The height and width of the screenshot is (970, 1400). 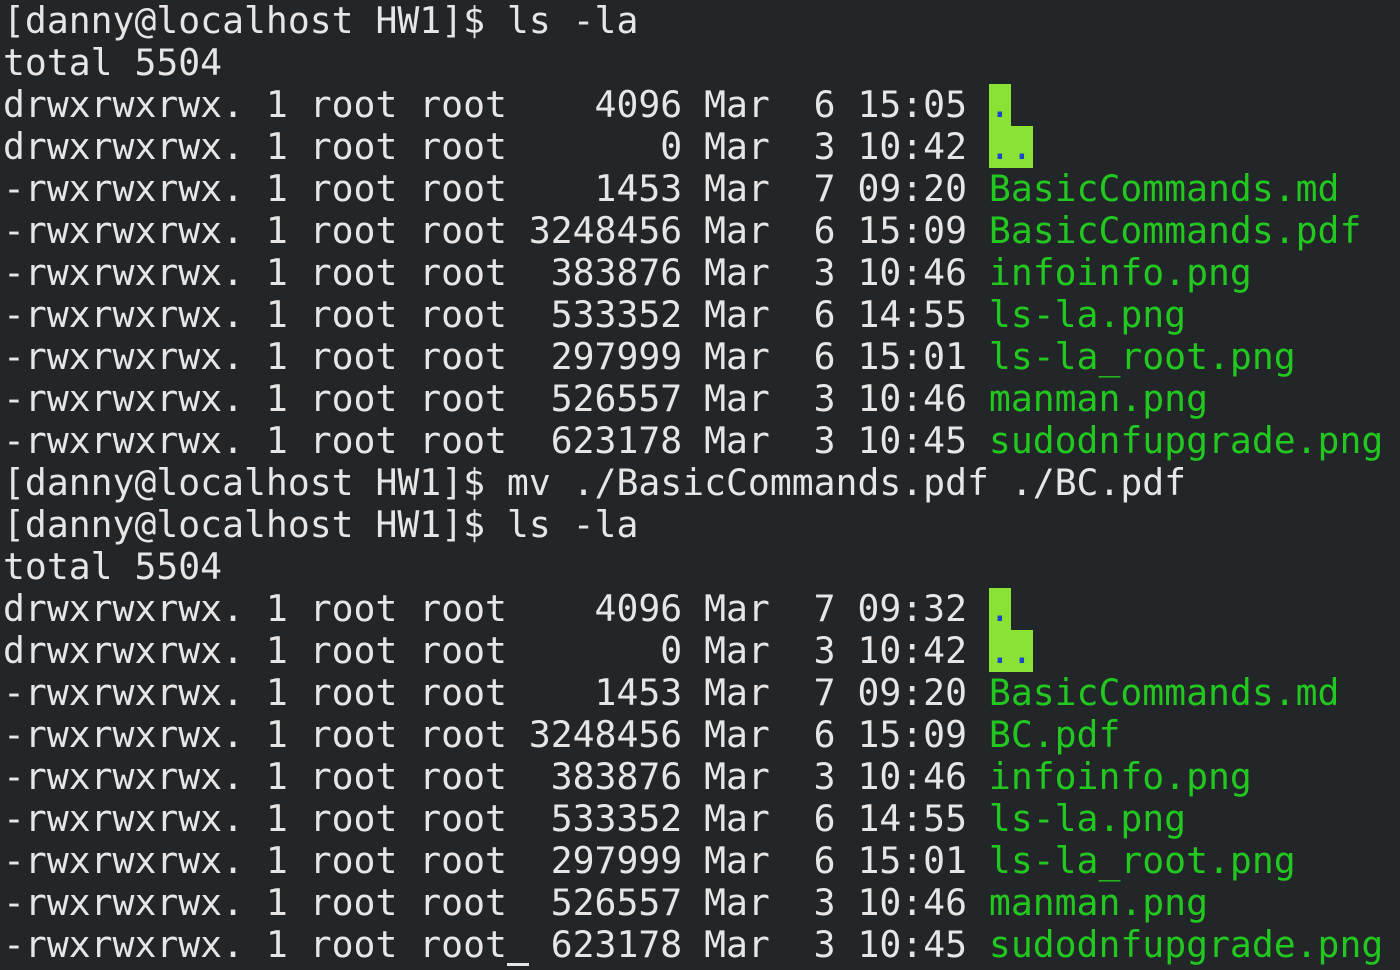 What do you see at coordinates (496, 105) in the screenshot?
I see `listing-meta: drwxrwxrwx. 1 root root 4096 Mar 6 15:05` at bounding box center [496, 105].